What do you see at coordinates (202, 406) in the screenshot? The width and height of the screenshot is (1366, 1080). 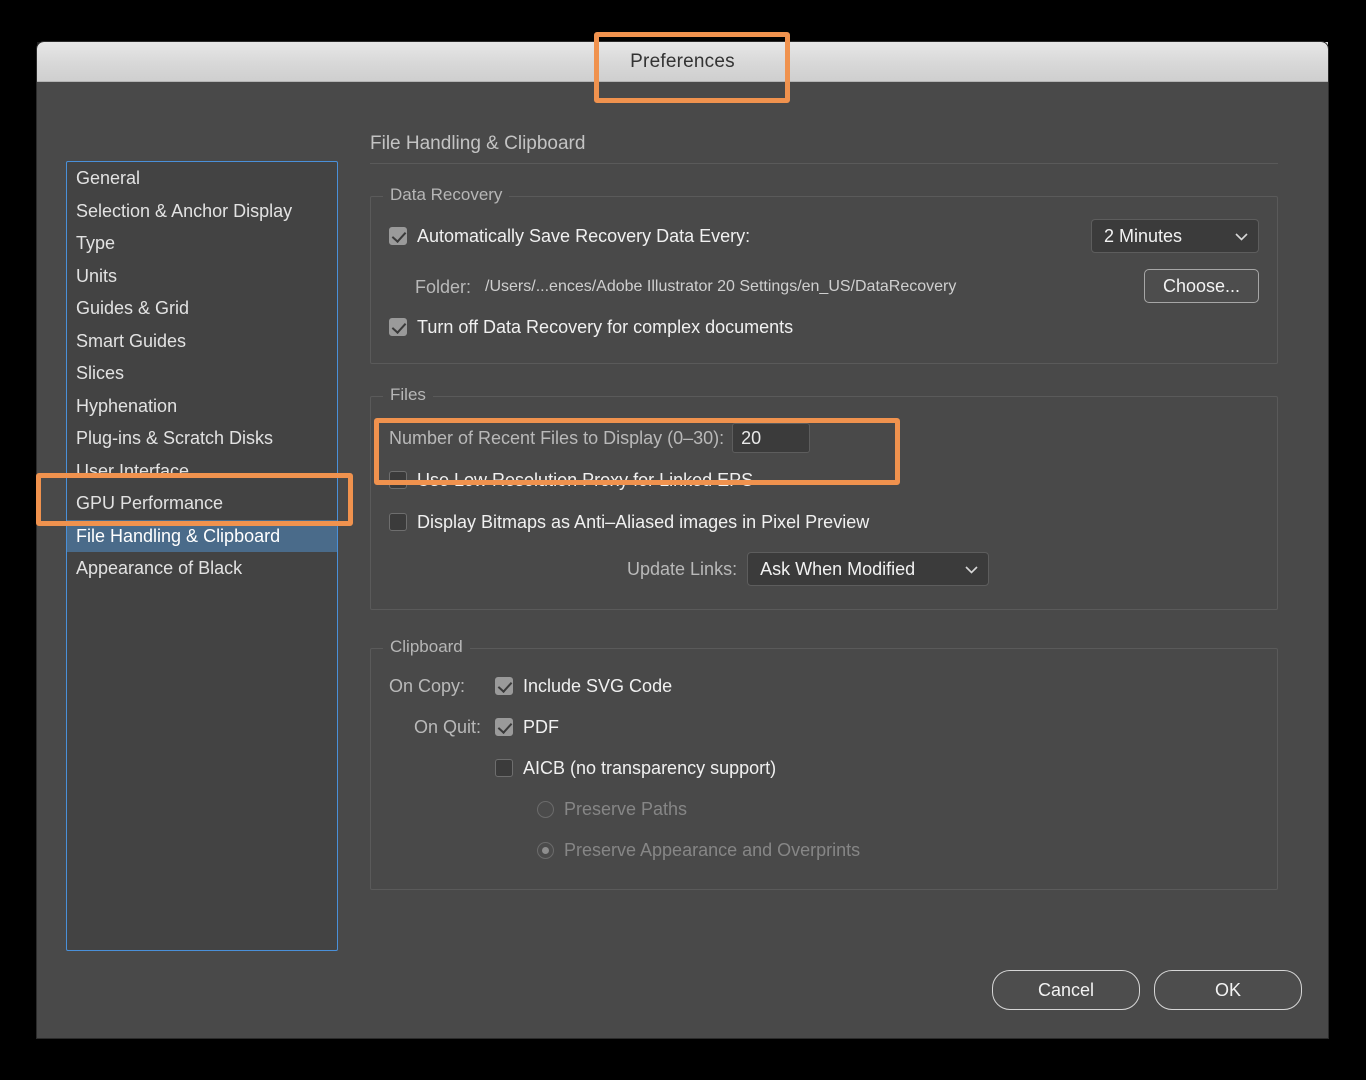 I see `sidebar-item-hyphenation: Hyphenation` at bounding box center [202, 406].